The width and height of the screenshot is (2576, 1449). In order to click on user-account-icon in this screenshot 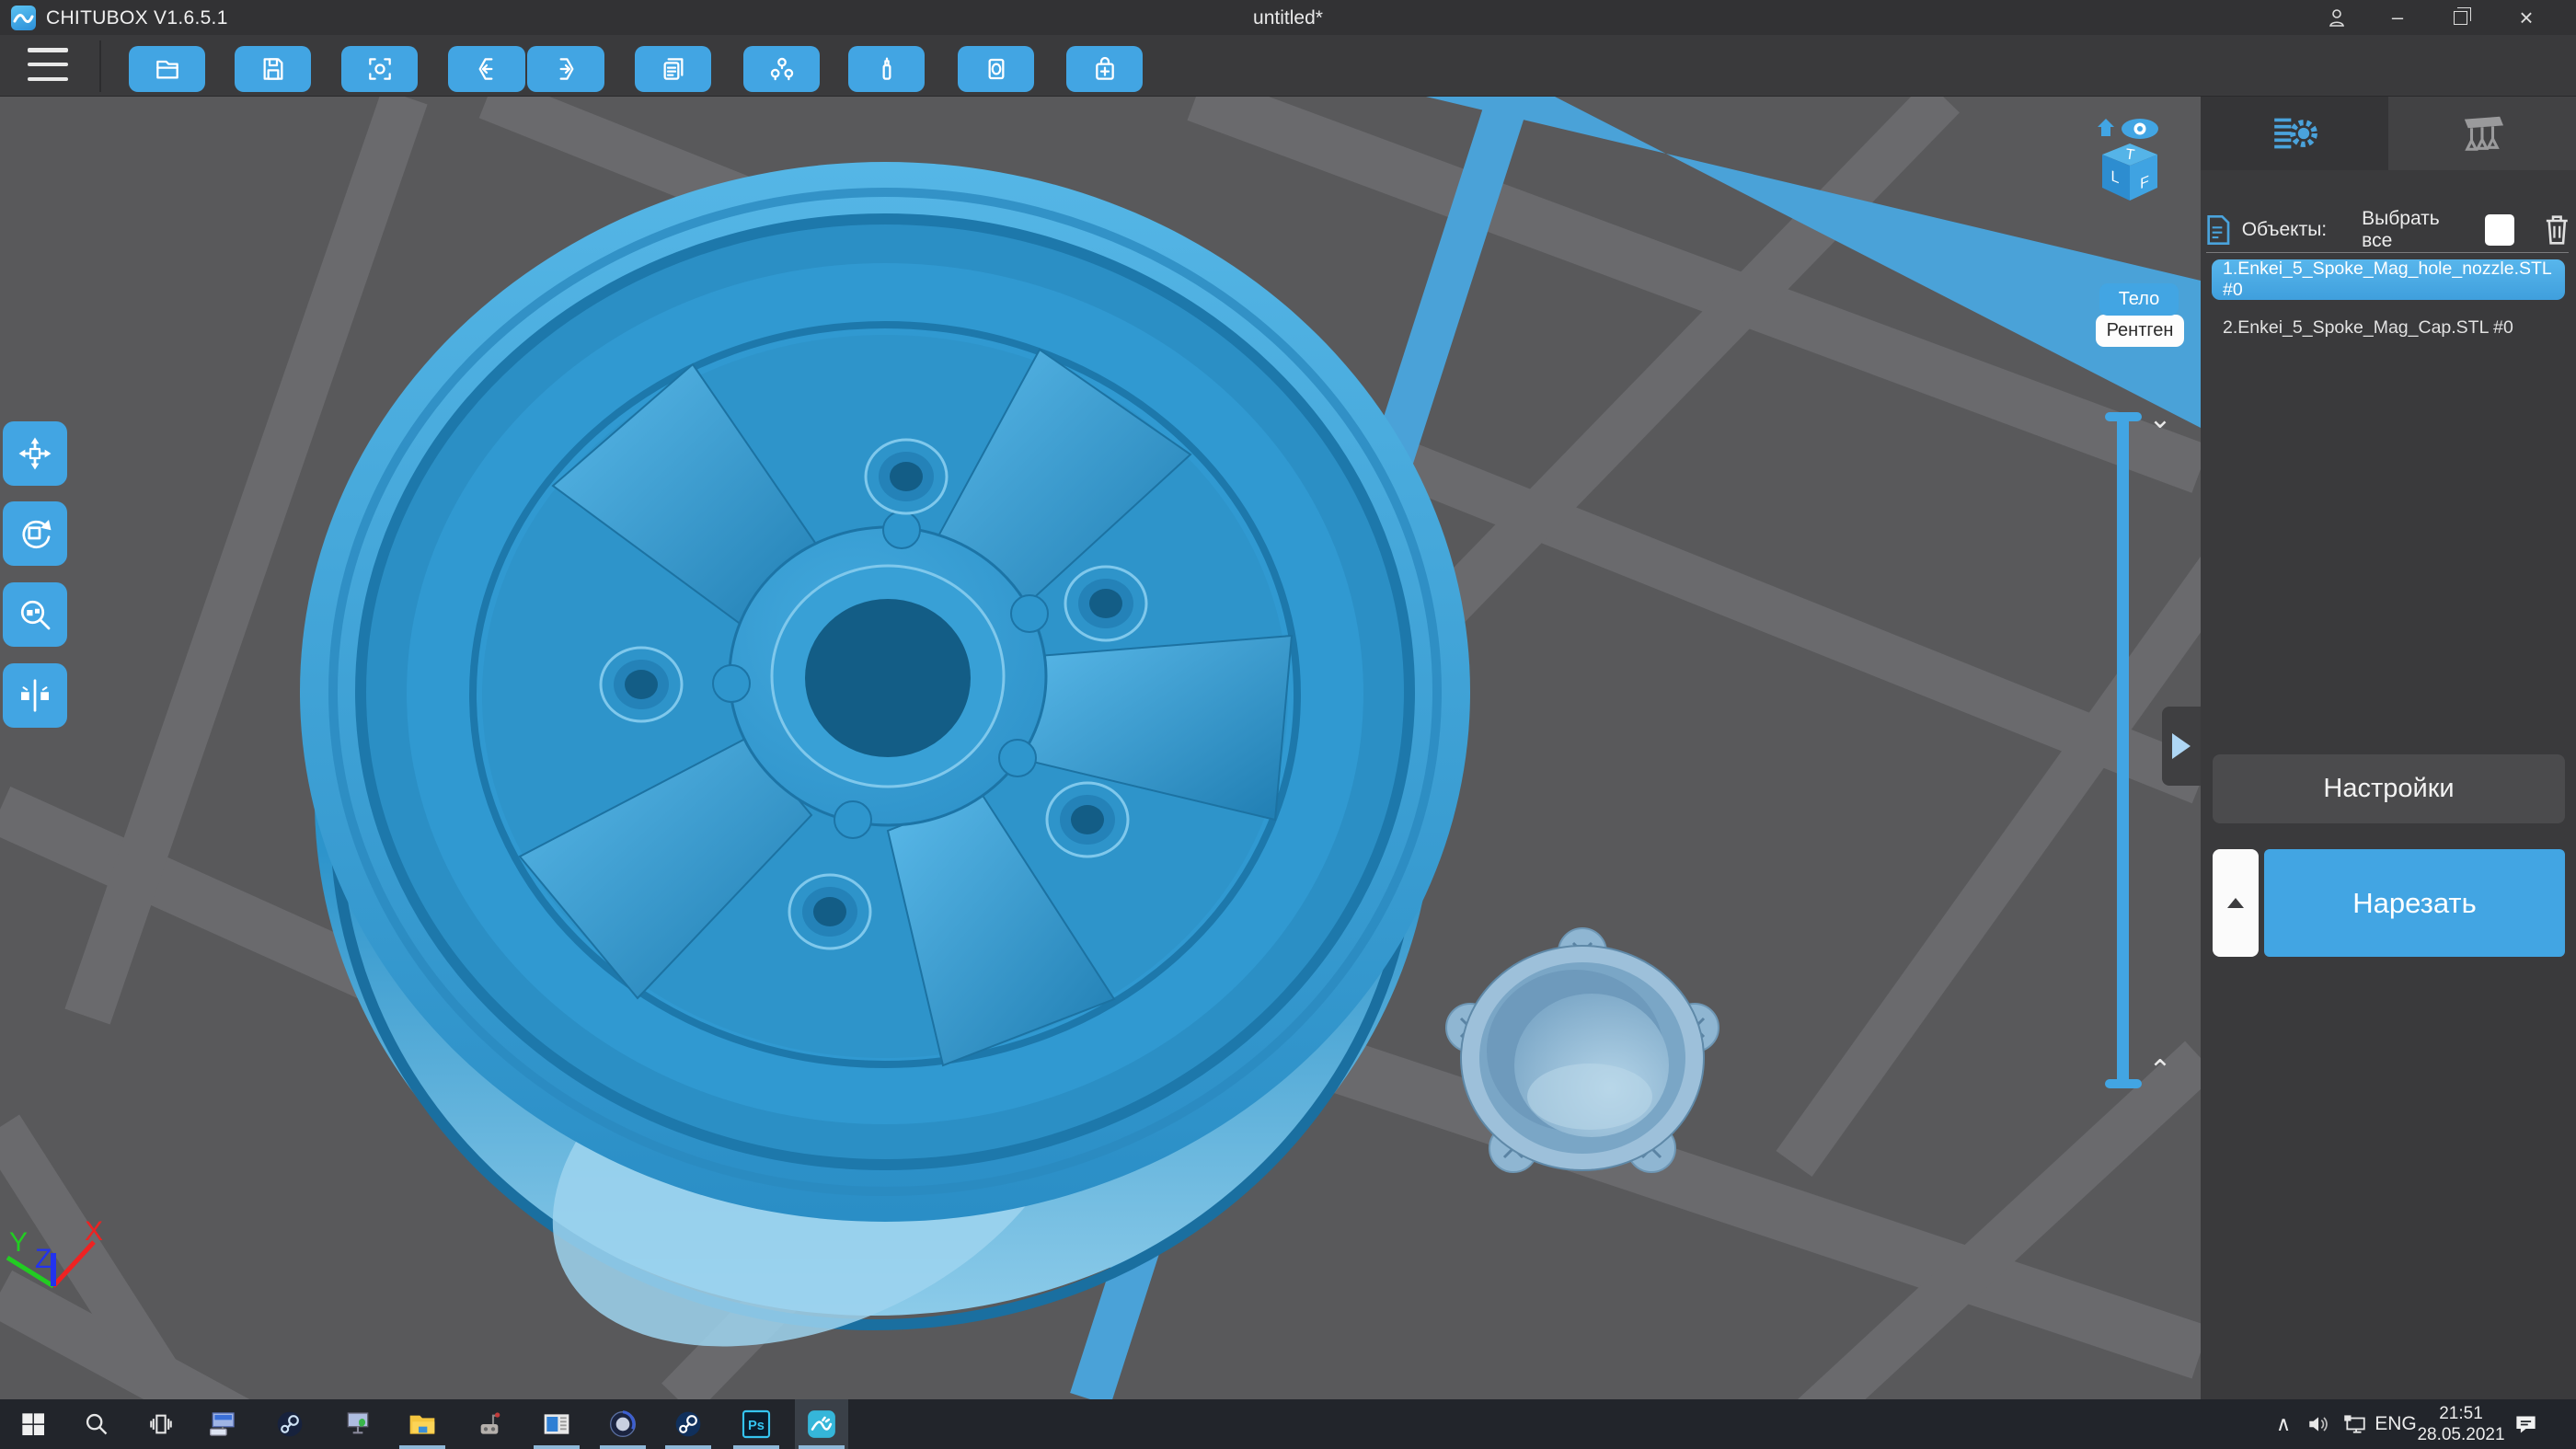, I will do `click(2337, 17)`.